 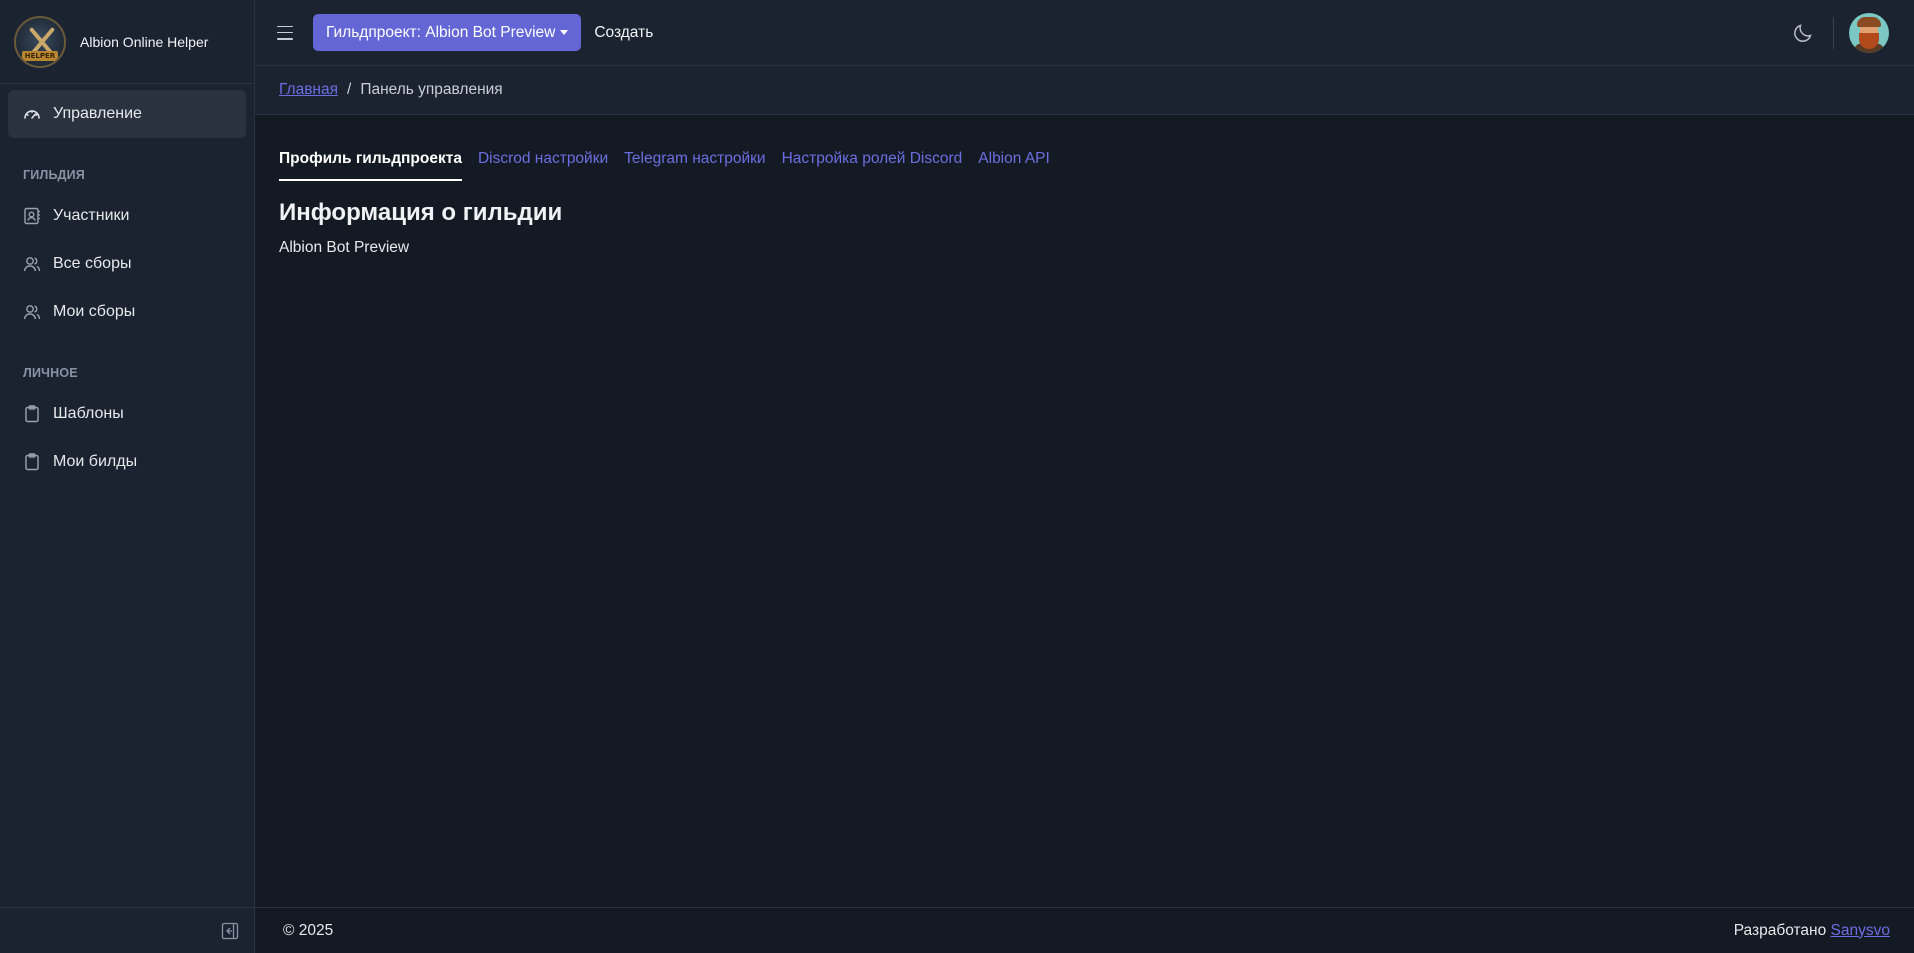 I want to click on sidebar-item-all-gatherings: Все сборы, so click(x=127, y=264).